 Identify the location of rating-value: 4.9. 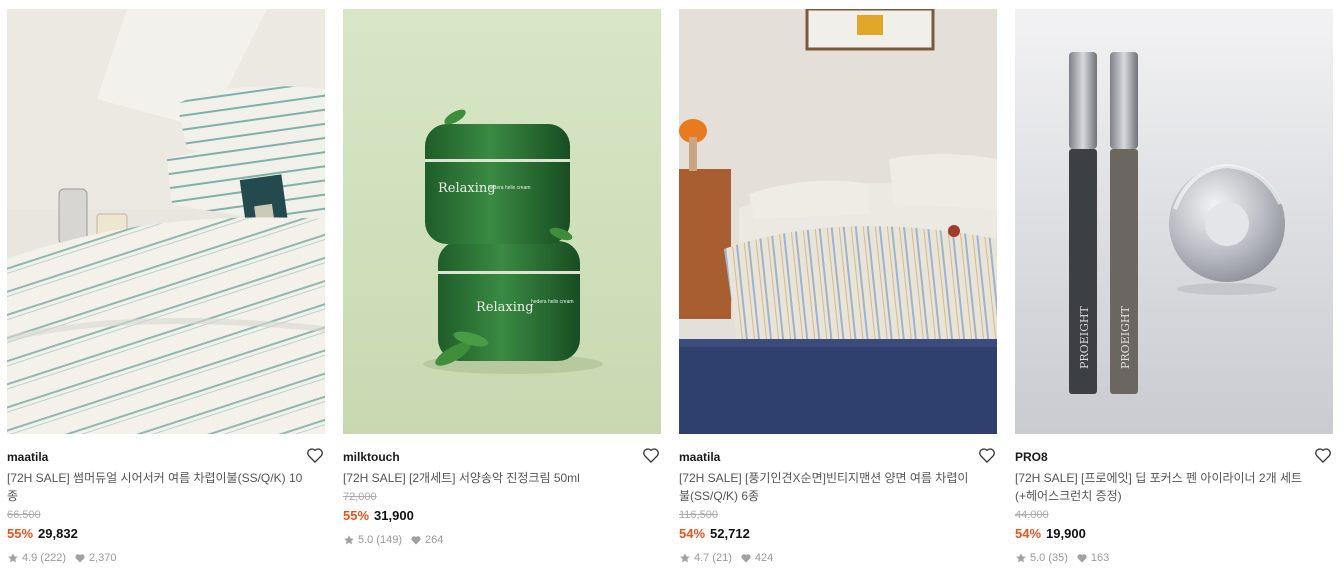
(30, 558).